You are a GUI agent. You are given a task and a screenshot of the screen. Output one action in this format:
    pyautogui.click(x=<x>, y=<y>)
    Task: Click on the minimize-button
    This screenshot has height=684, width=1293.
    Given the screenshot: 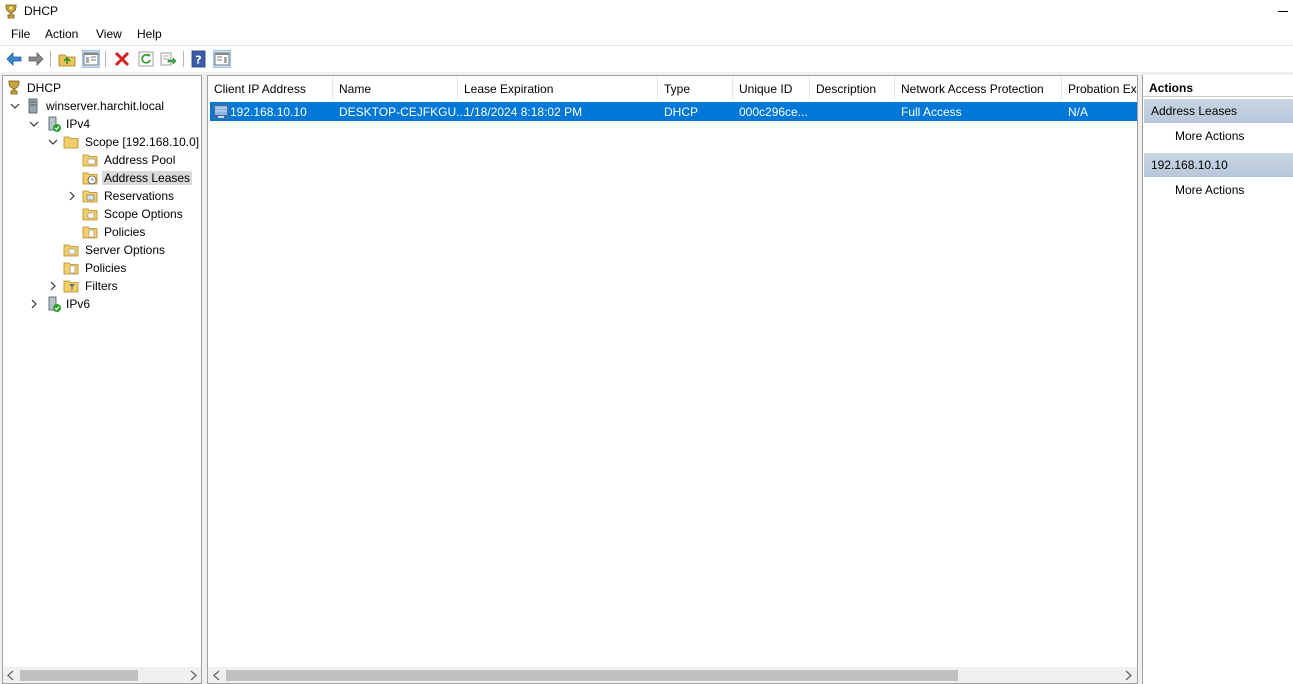 What is the action you would take?
    pyautogui.click(x=1283, y=10)
    